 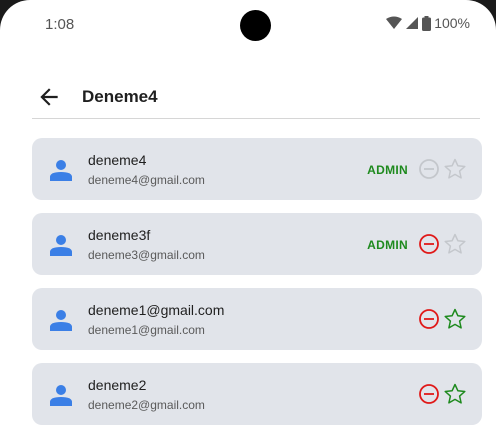 I want to click on app-bar: Deneme4, so click(x=256, y=98).